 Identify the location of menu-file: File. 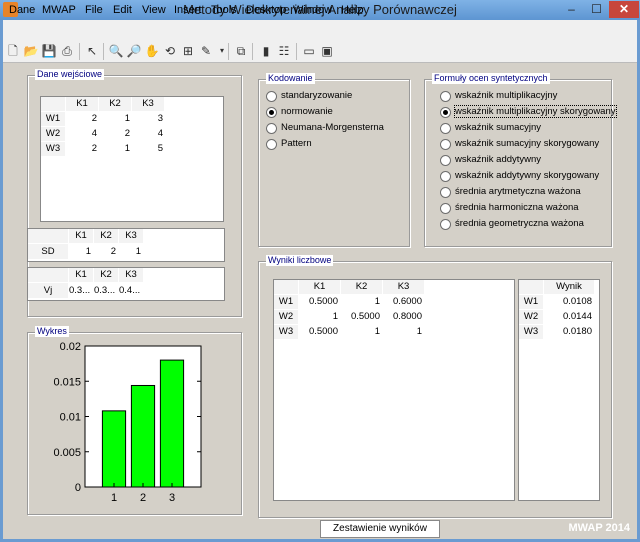
(94, 10).